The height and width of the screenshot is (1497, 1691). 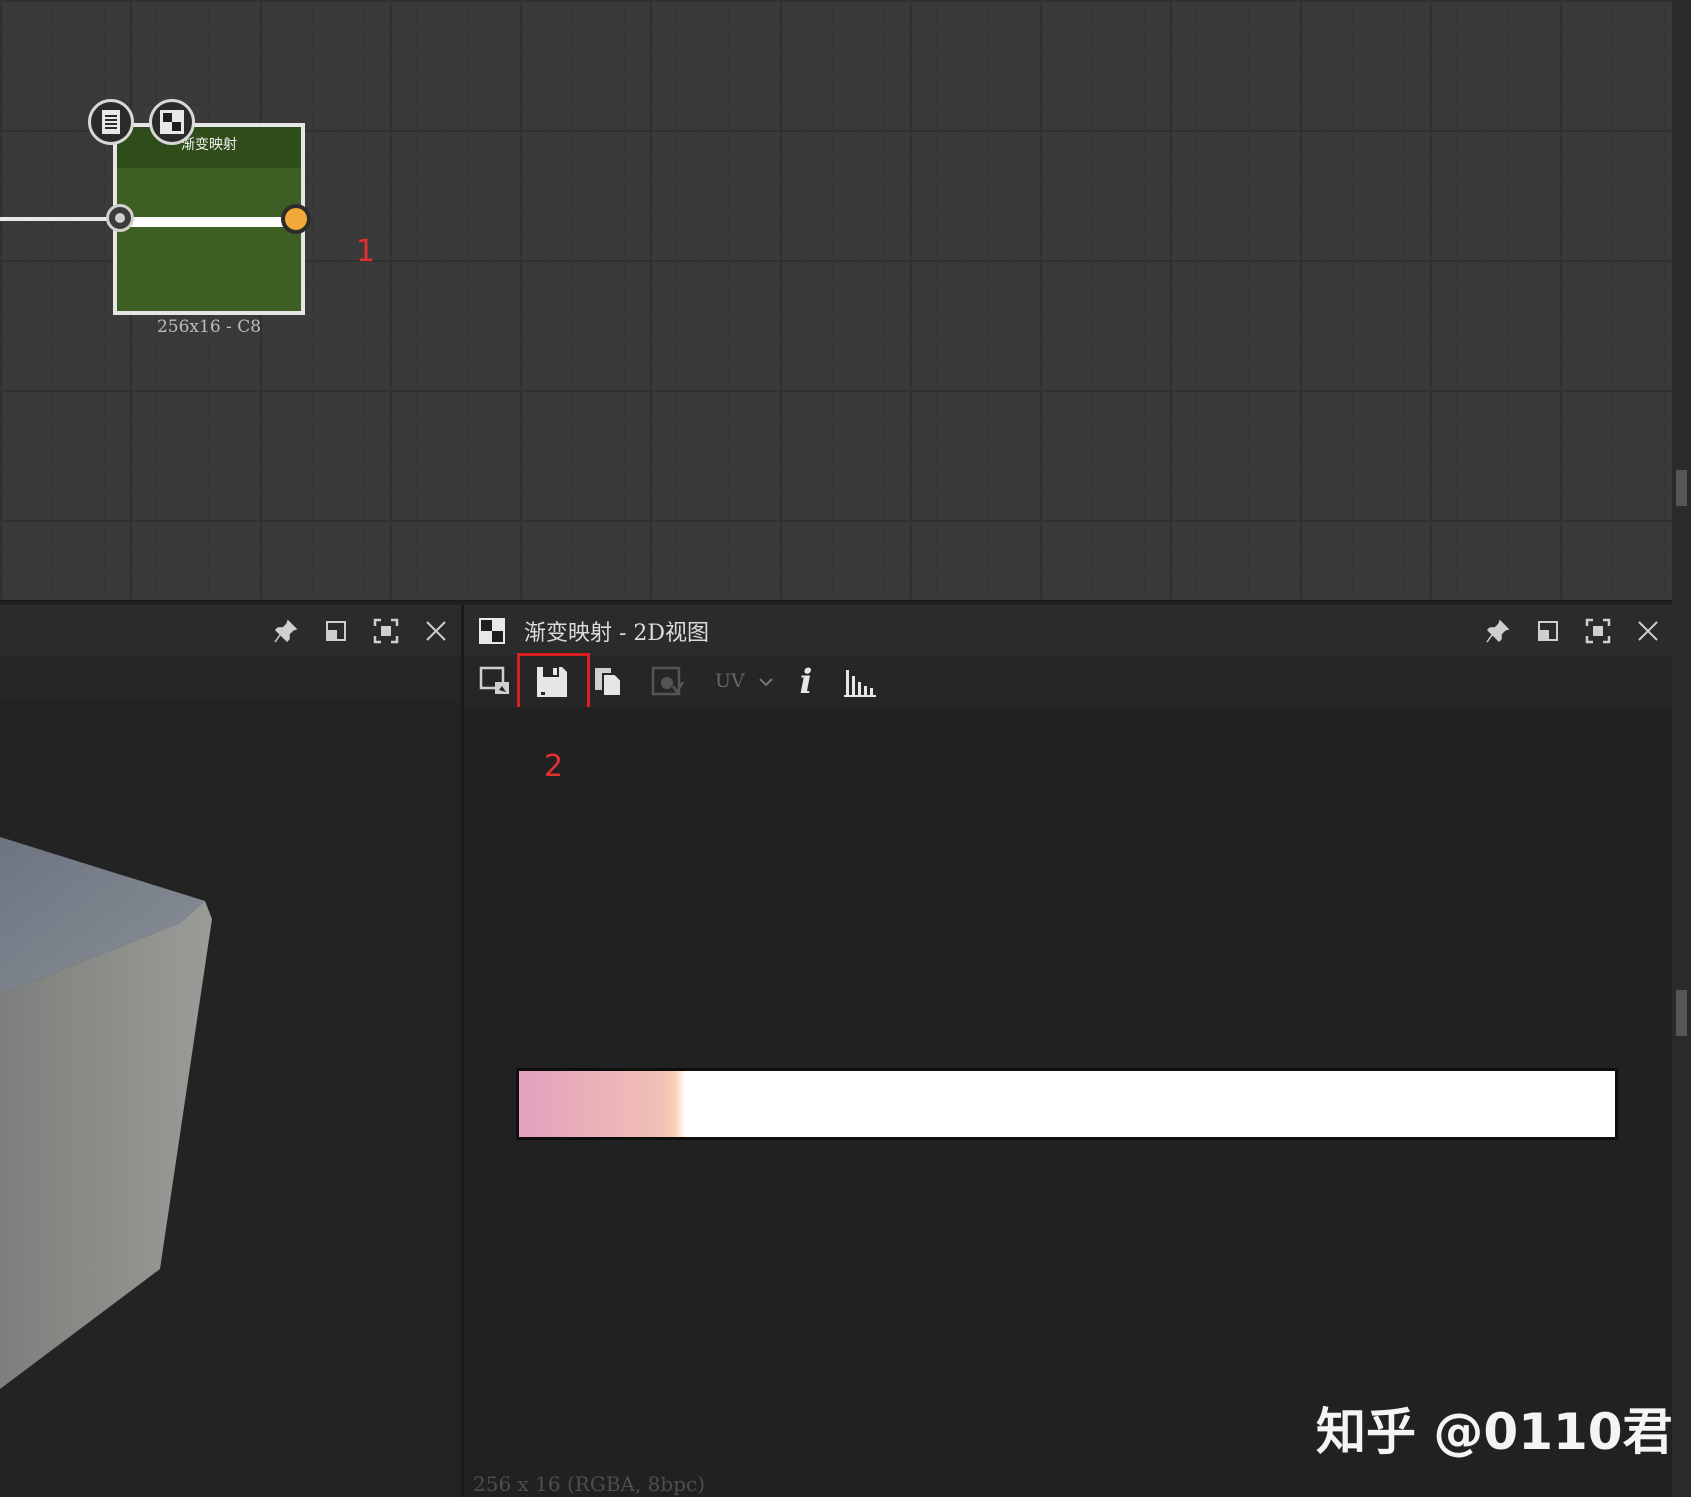 I want to click on node-input-port, so click(x=120, y=218).